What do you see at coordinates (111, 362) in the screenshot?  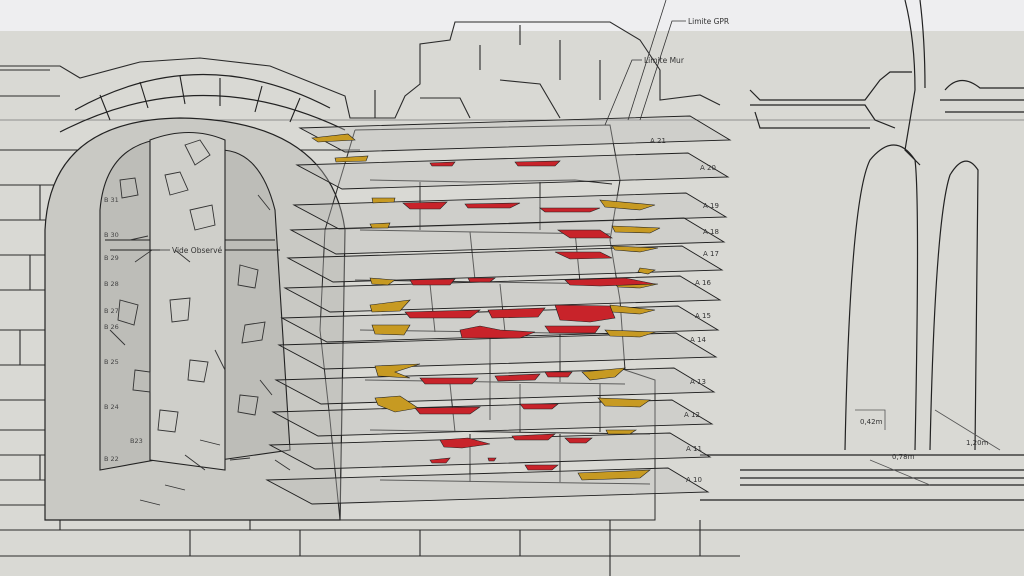 I see `plane-label-b: B 25` at bounding box center [111, 362].